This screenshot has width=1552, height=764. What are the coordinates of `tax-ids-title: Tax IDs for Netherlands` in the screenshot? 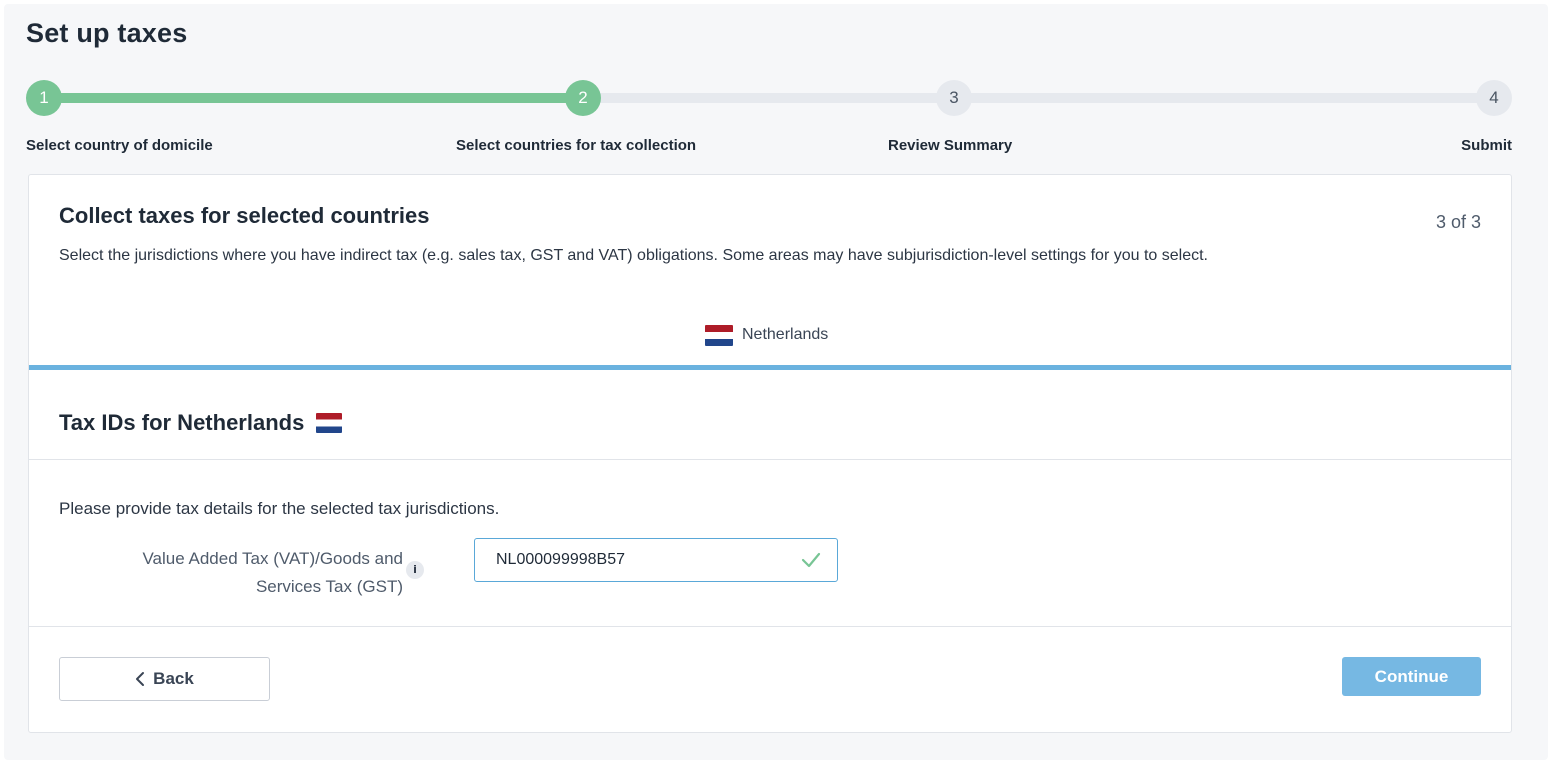 It's located at (182, 422).